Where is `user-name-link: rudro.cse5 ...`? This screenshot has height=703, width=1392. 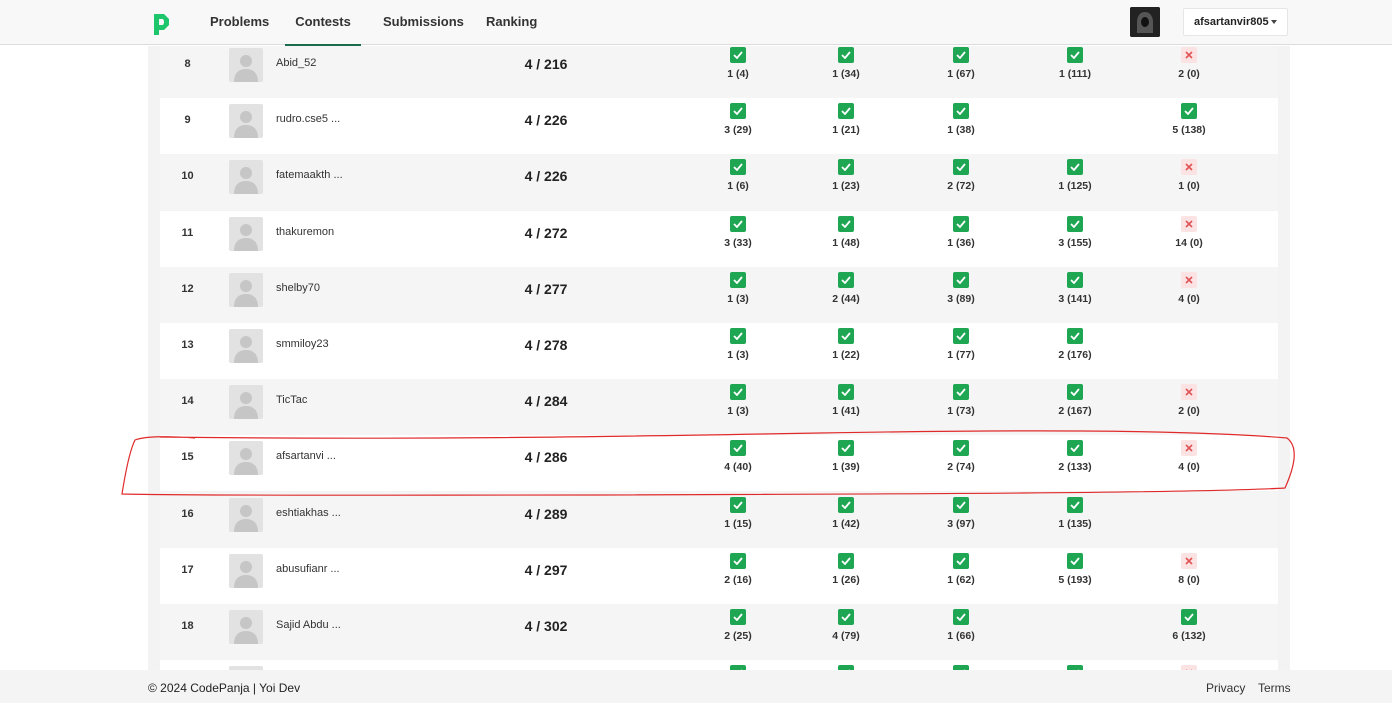
user-name-link: rudro.cse5 ... is located at coordinates (308, 119).